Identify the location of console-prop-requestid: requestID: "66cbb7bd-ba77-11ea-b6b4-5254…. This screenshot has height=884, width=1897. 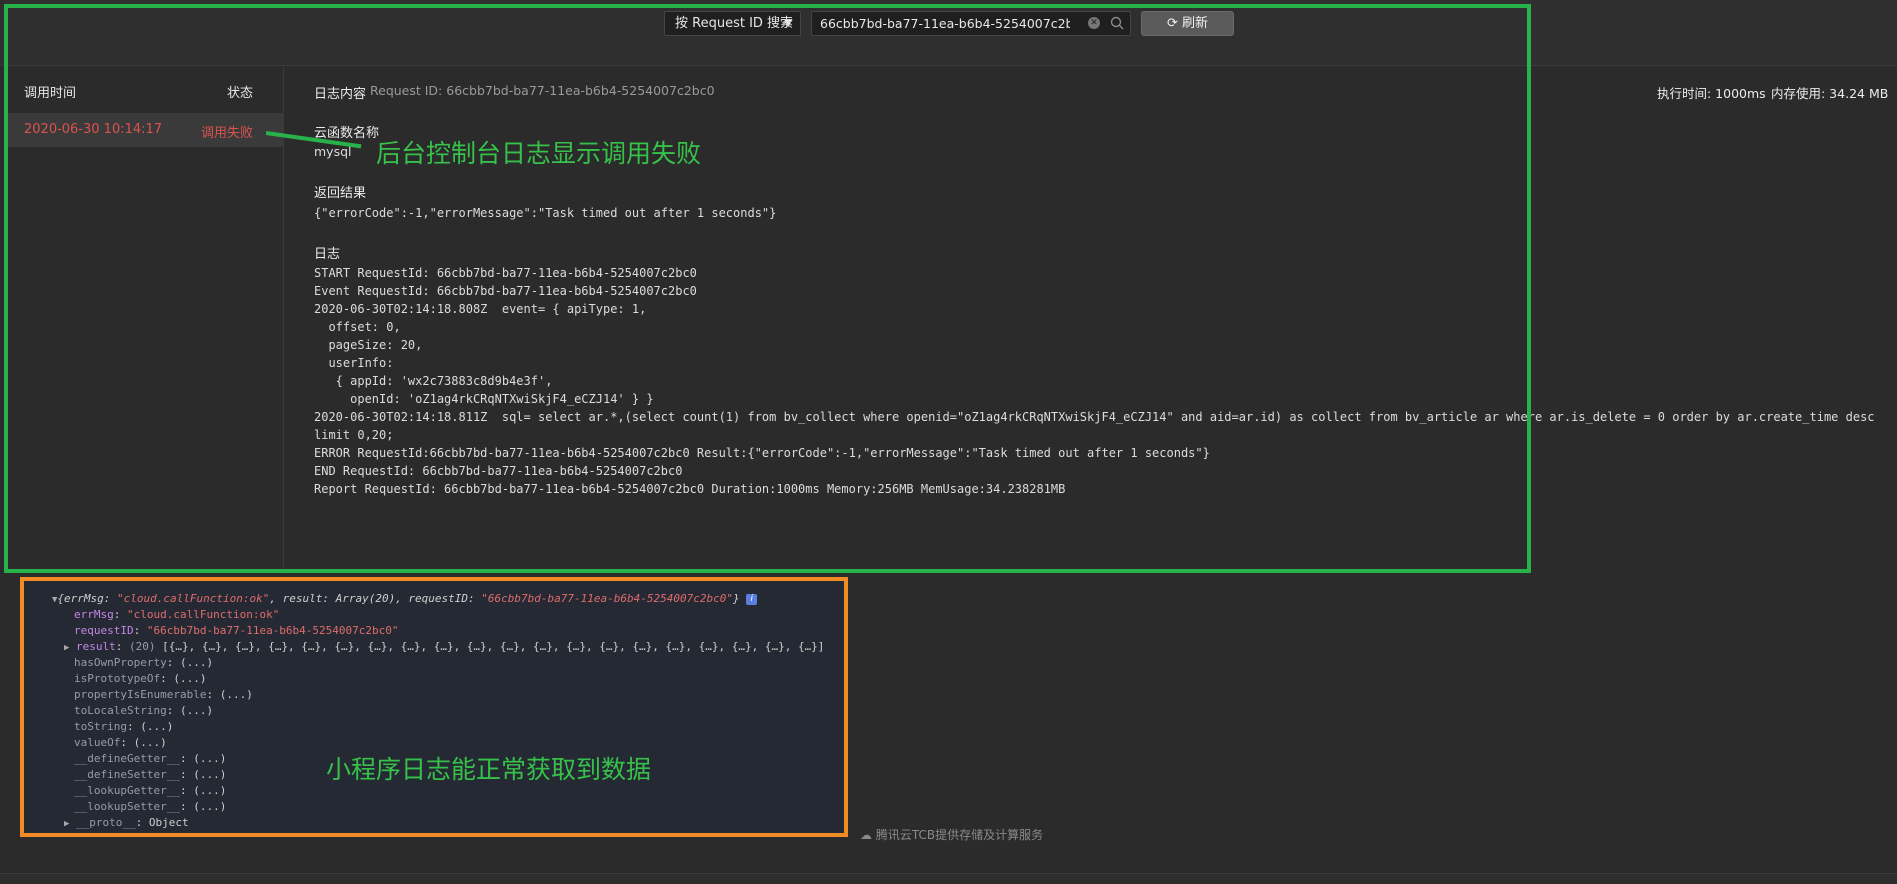
(236, 630).